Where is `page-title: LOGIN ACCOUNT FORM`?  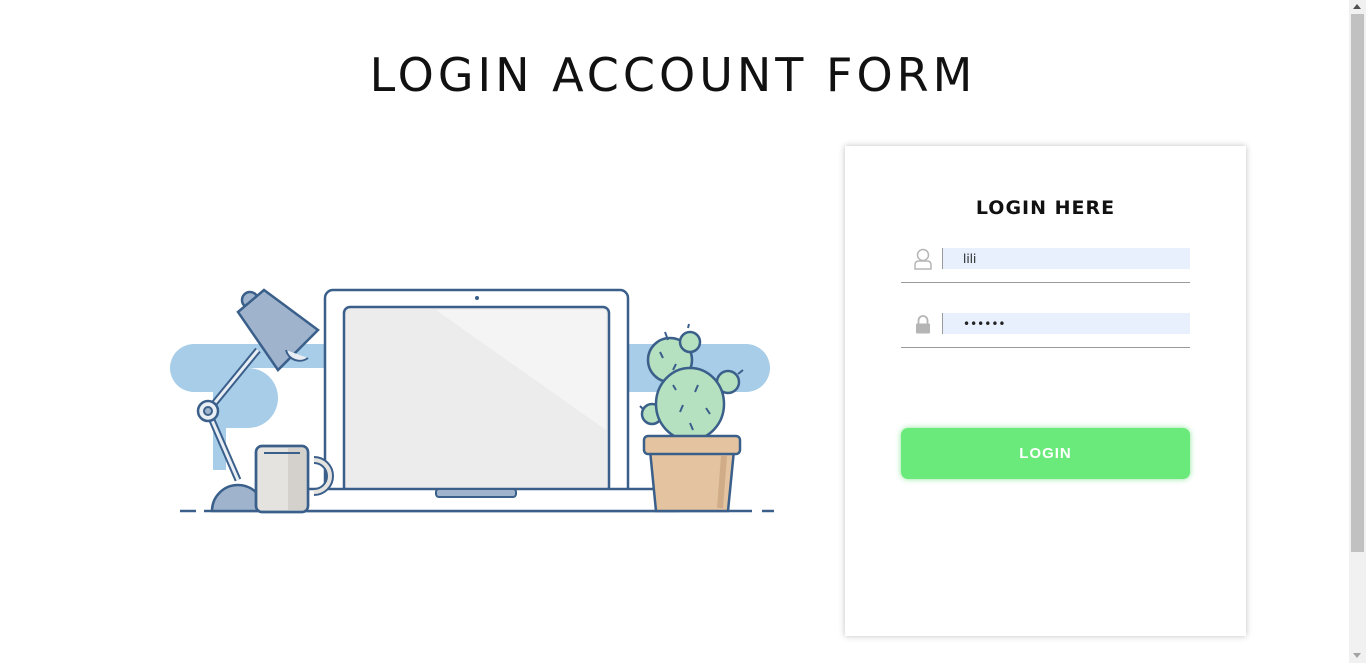
page-title: LOGIN ACCOUNT FORM is located at coordinates (673, 75).